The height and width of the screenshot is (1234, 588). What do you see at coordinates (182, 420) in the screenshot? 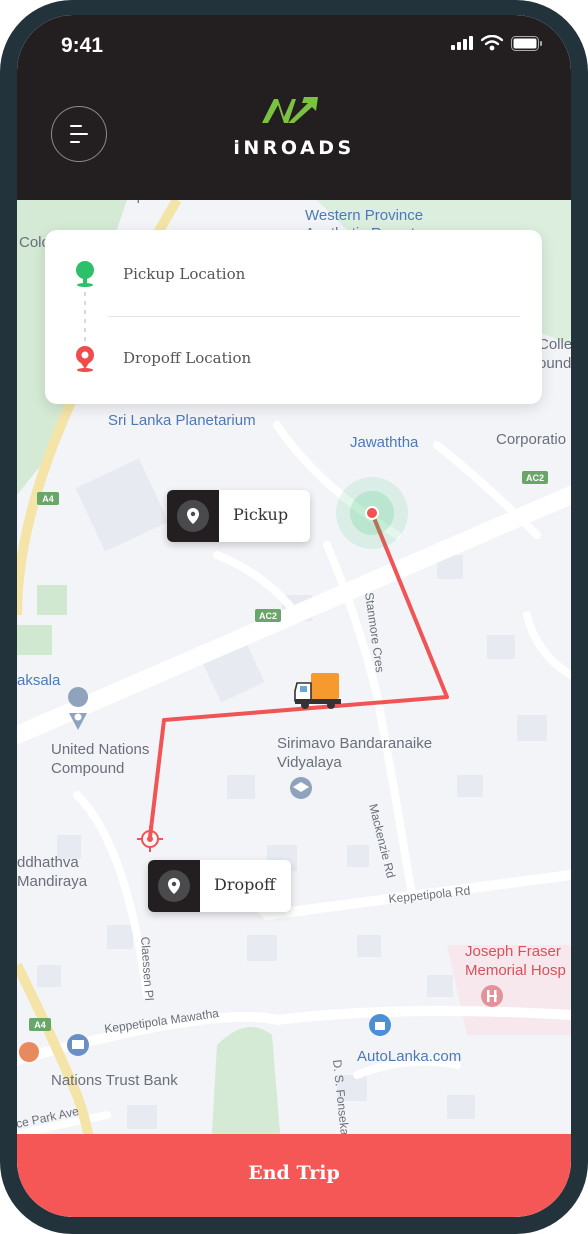
I see `map-label: Sri Lanka Planetarium` at bounding box center [182, 420].